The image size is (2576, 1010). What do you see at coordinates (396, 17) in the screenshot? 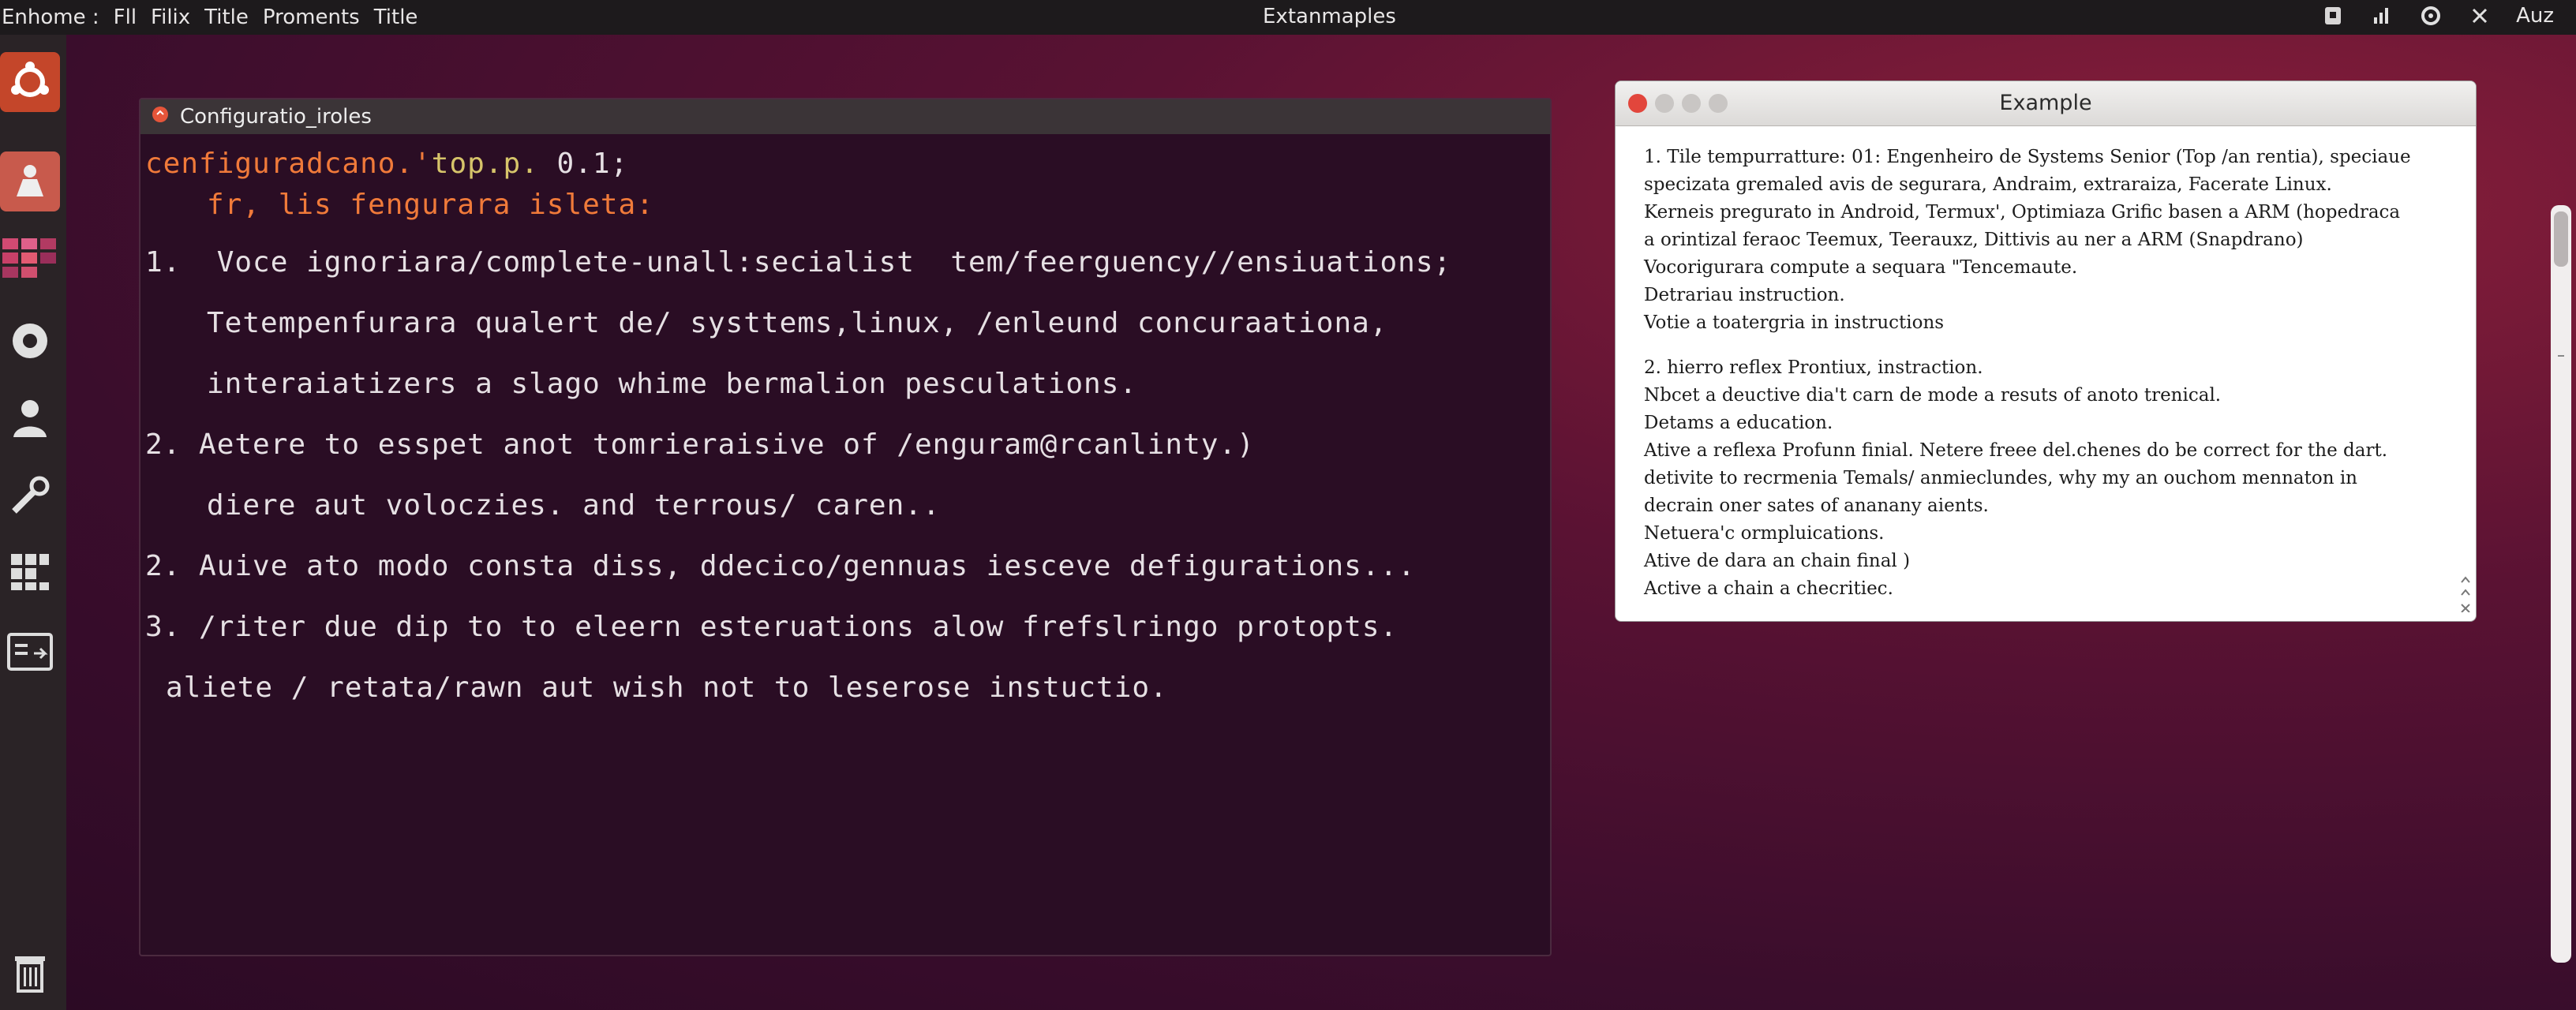
I see `menu-item-title-2: Title` at bounding box center [396, 17].